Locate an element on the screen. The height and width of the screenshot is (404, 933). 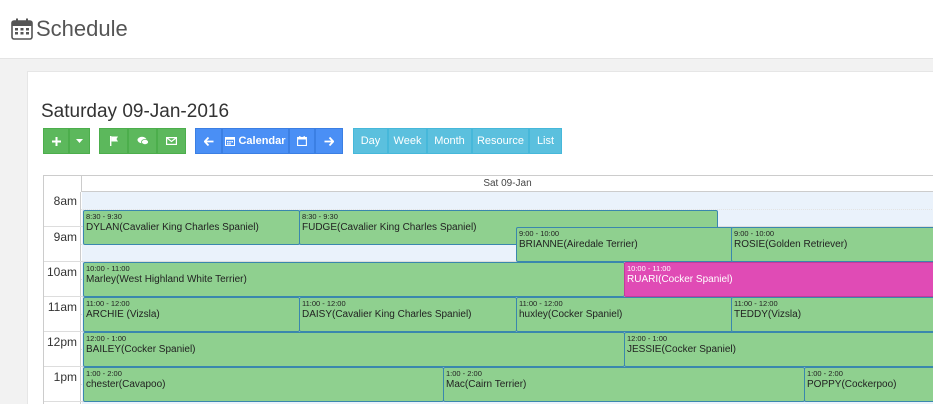
event-archie: 11:00 - 12:00 ARCHIE (Vizsla) is located at coordinates (191, 314).